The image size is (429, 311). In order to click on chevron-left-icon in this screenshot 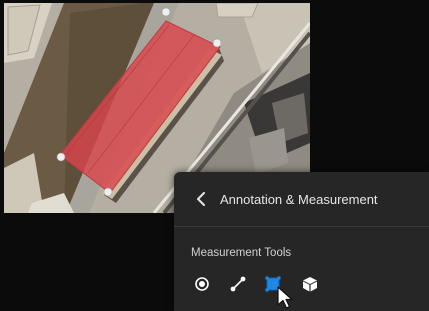, I will do `click(201, 199)`.